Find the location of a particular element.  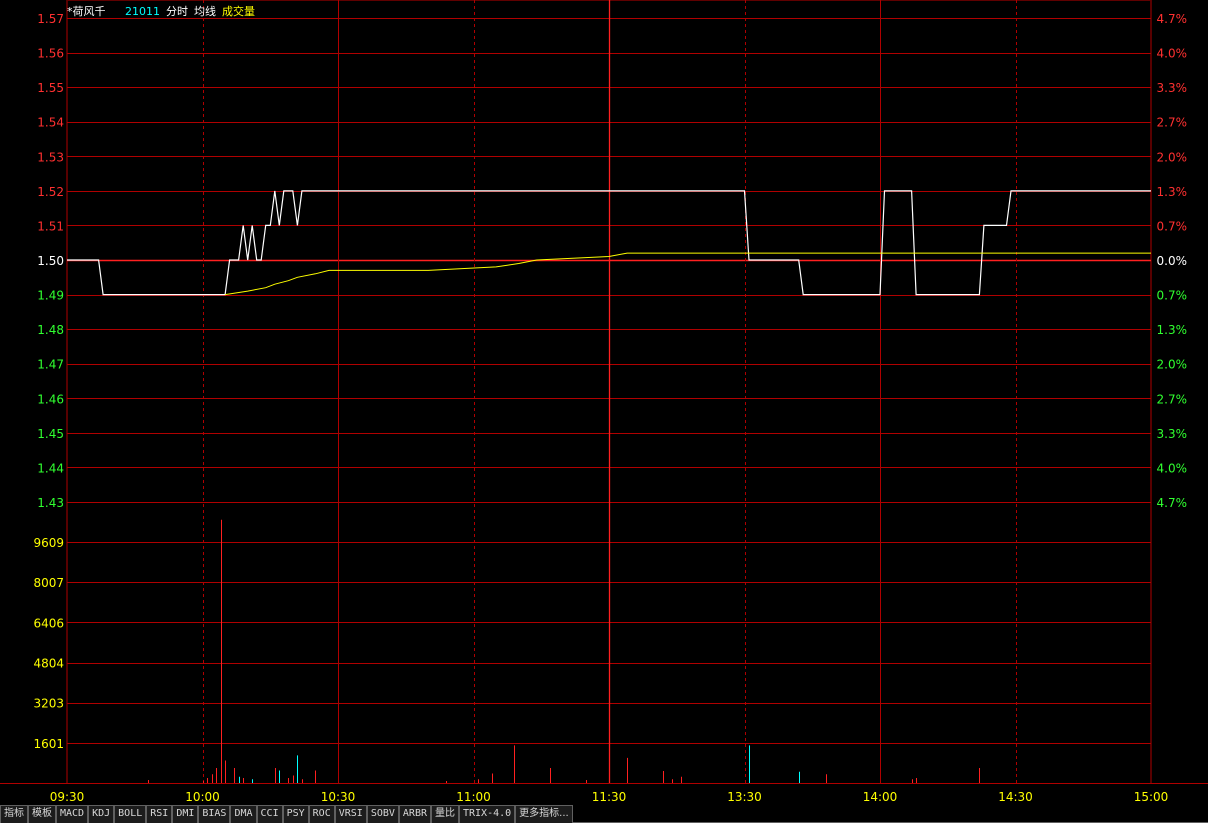

price-tick-label: 1.51 is located at coordinates (50, 226).